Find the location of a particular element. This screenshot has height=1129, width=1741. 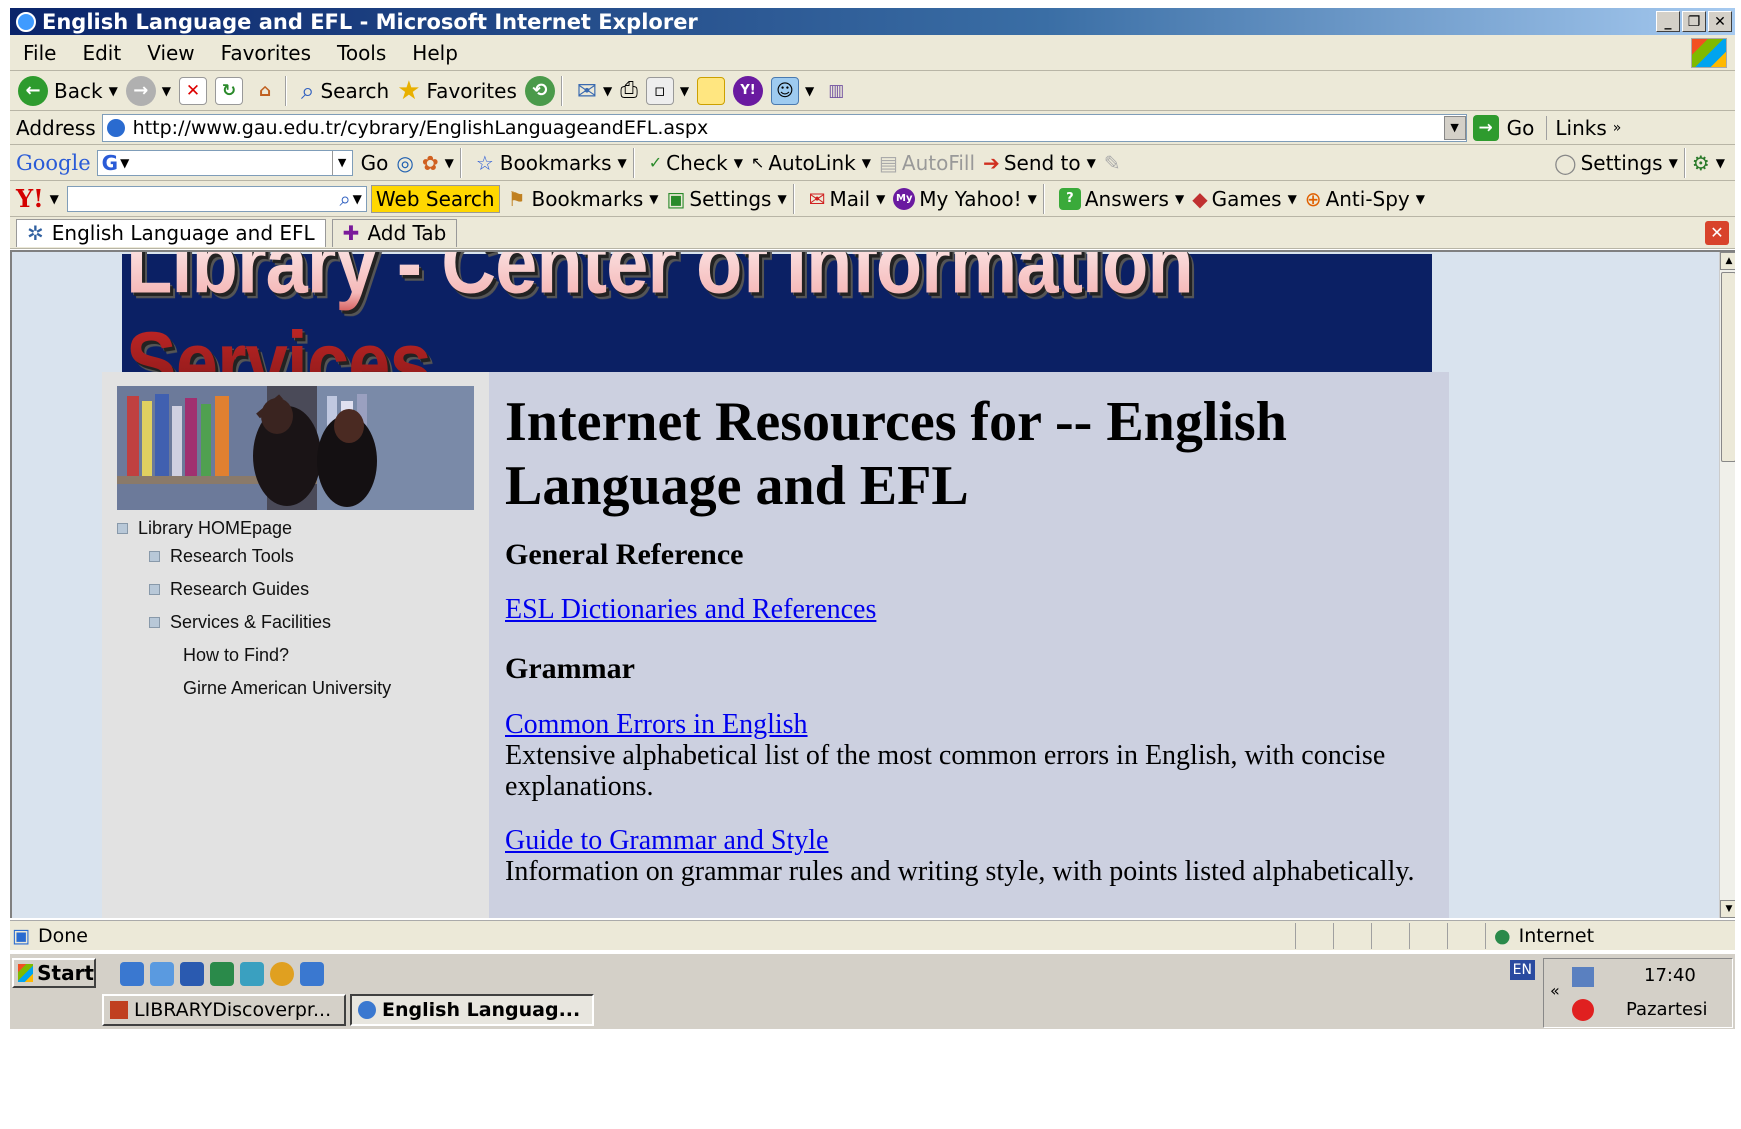

word-quicklaunch-icon is located at coordinates (192, 974).